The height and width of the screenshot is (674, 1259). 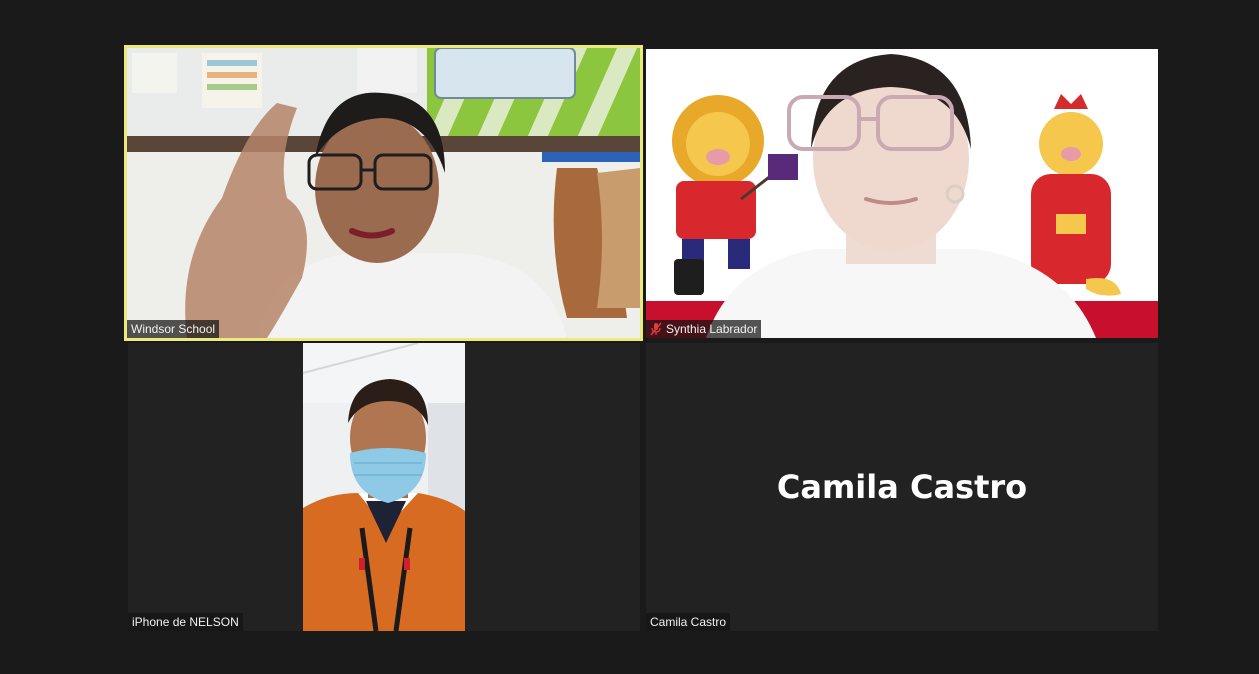 I want to click on participant-name-tag: Windsor School, so click(x=173, y=329).